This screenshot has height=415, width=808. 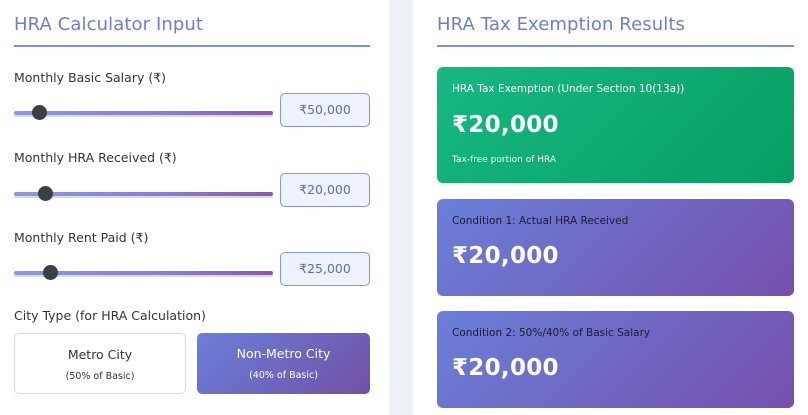 I want to click on hra-received-slider-thumb, so click(x=45, y=193).